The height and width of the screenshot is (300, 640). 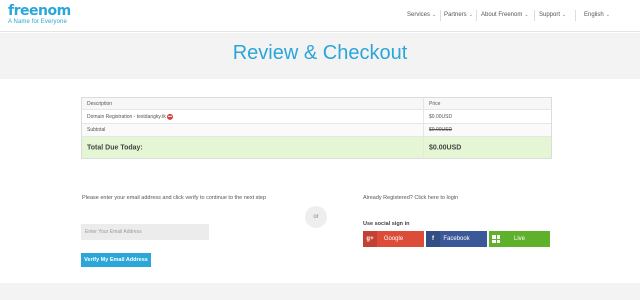 What do you see at coordinates (502, 15) in the screenshot?
I see `nav-label: About Freenom` at bounding box center [502, 15].